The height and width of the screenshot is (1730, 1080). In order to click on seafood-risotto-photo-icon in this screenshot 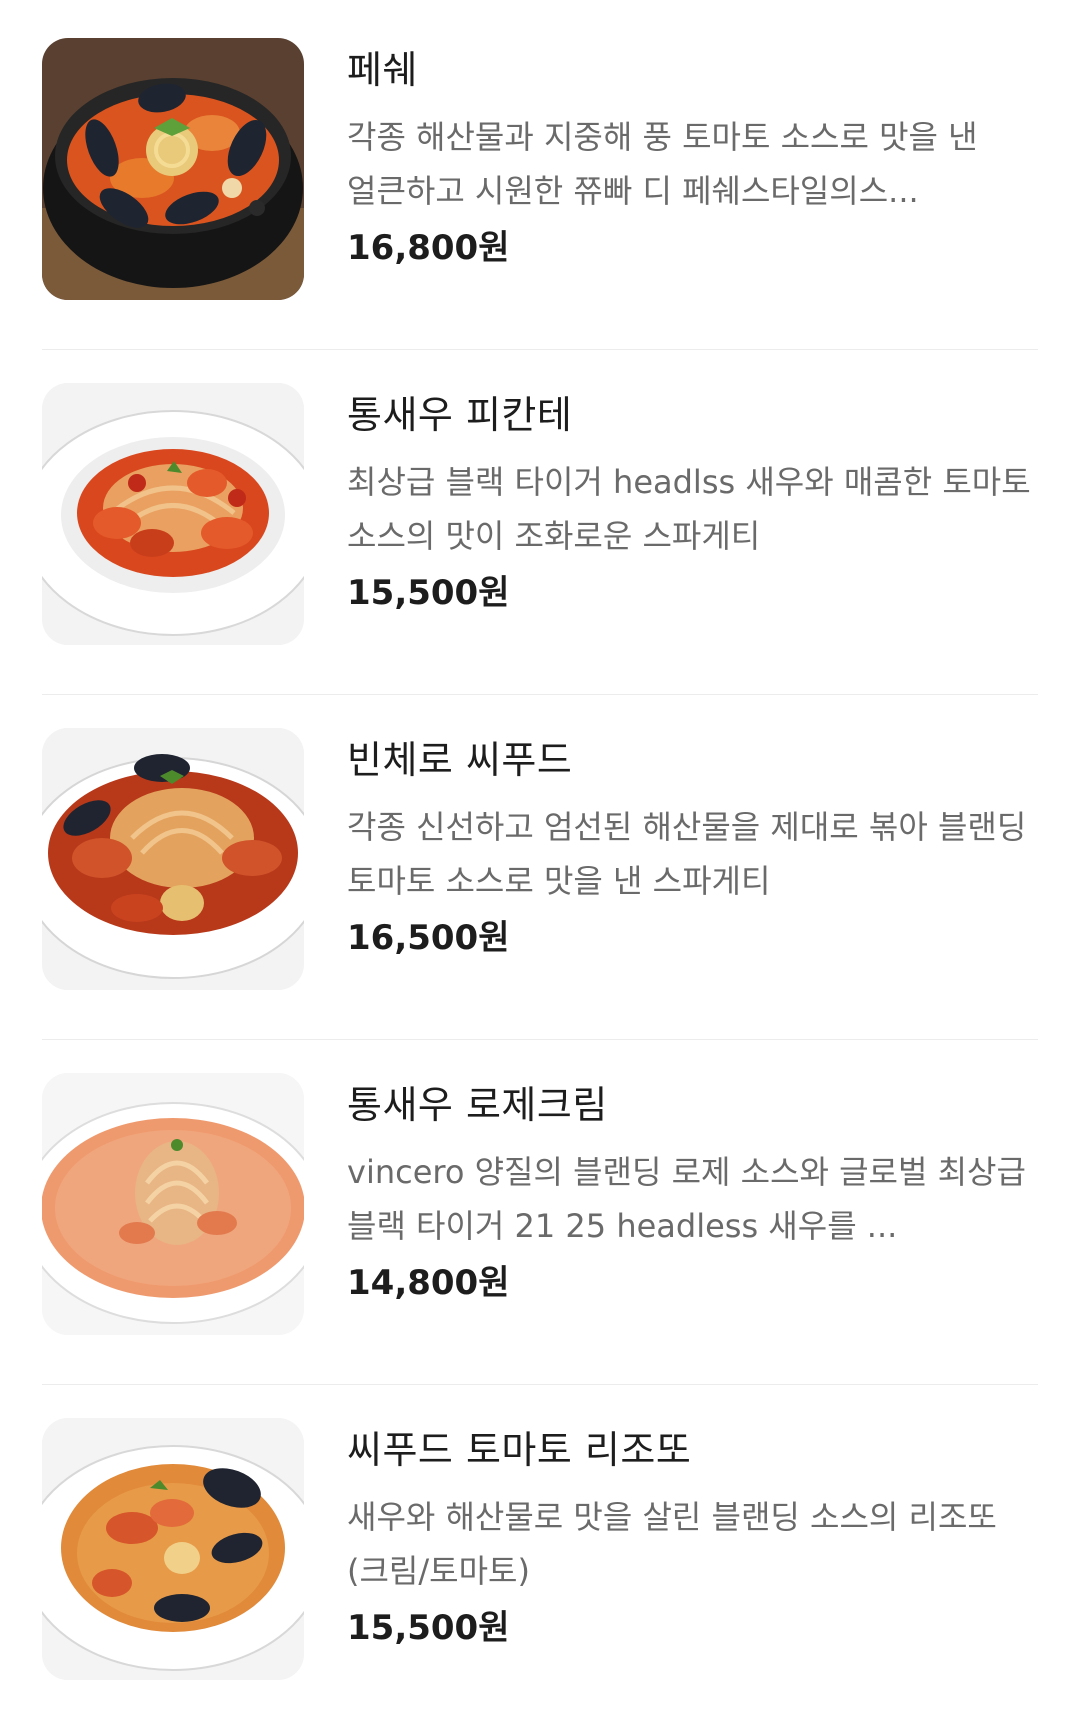, I will do `click(173, 1549)`.